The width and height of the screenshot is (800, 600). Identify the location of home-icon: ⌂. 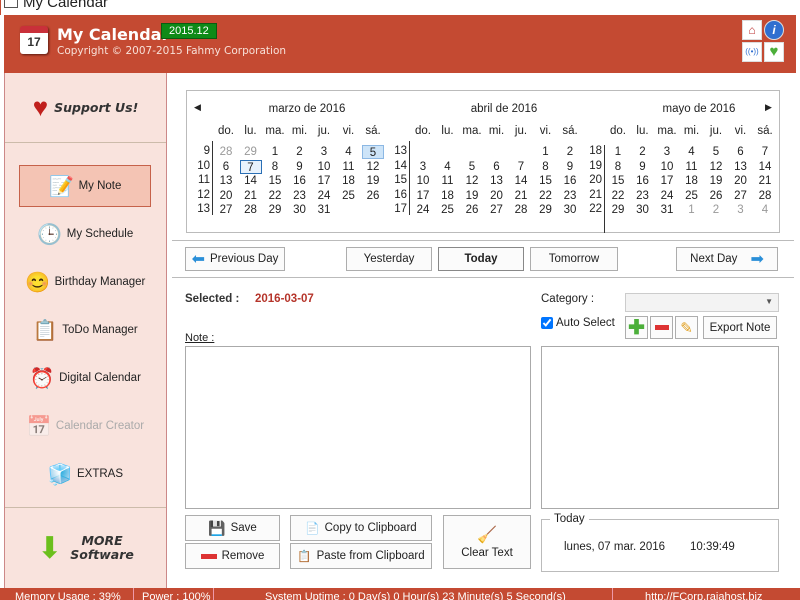
(752, 30).